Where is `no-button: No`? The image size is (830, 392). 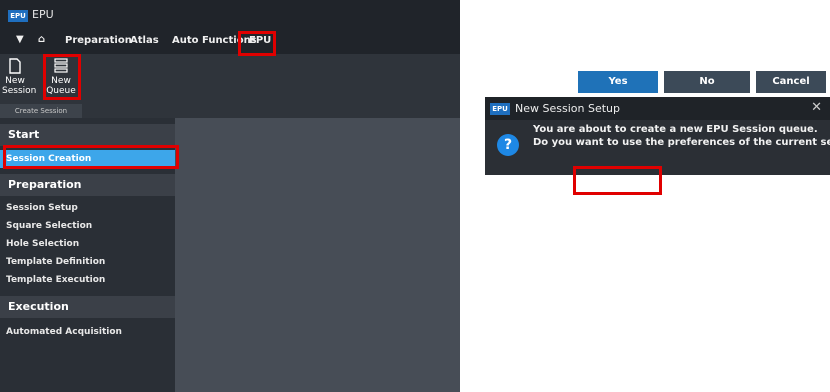 no-button: No is located at coordinates (707, 82).